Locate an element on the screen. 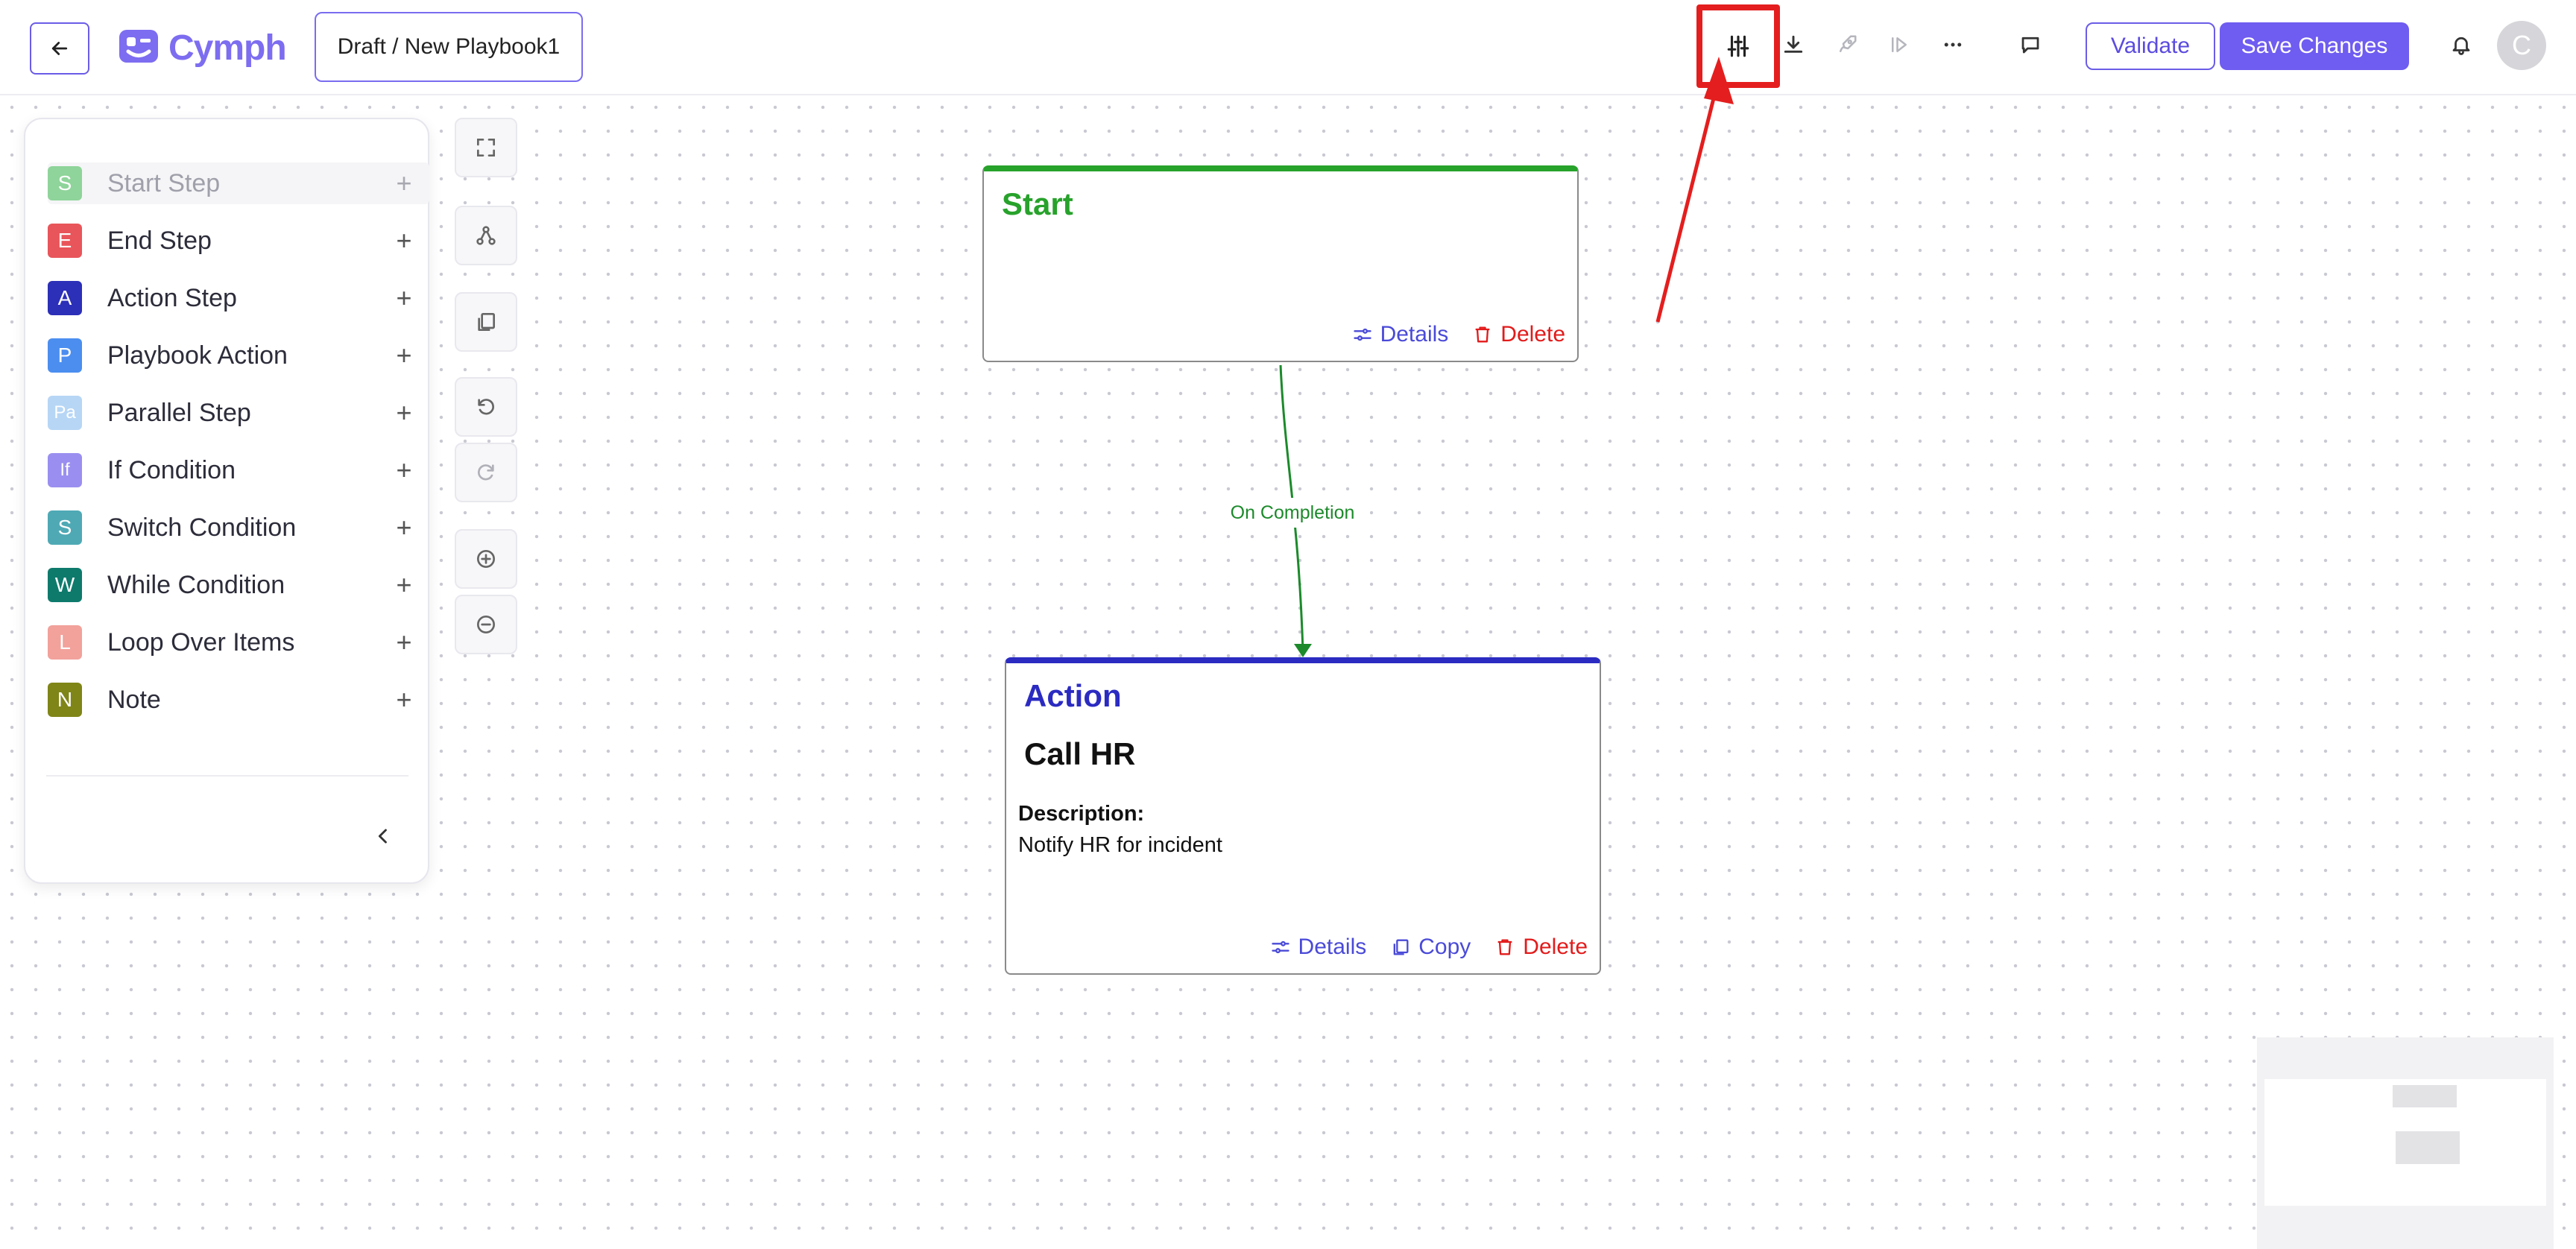 The image size is (2576, 1249). node-actions: Details Copy Delete is located at coordinates (1417, 948).